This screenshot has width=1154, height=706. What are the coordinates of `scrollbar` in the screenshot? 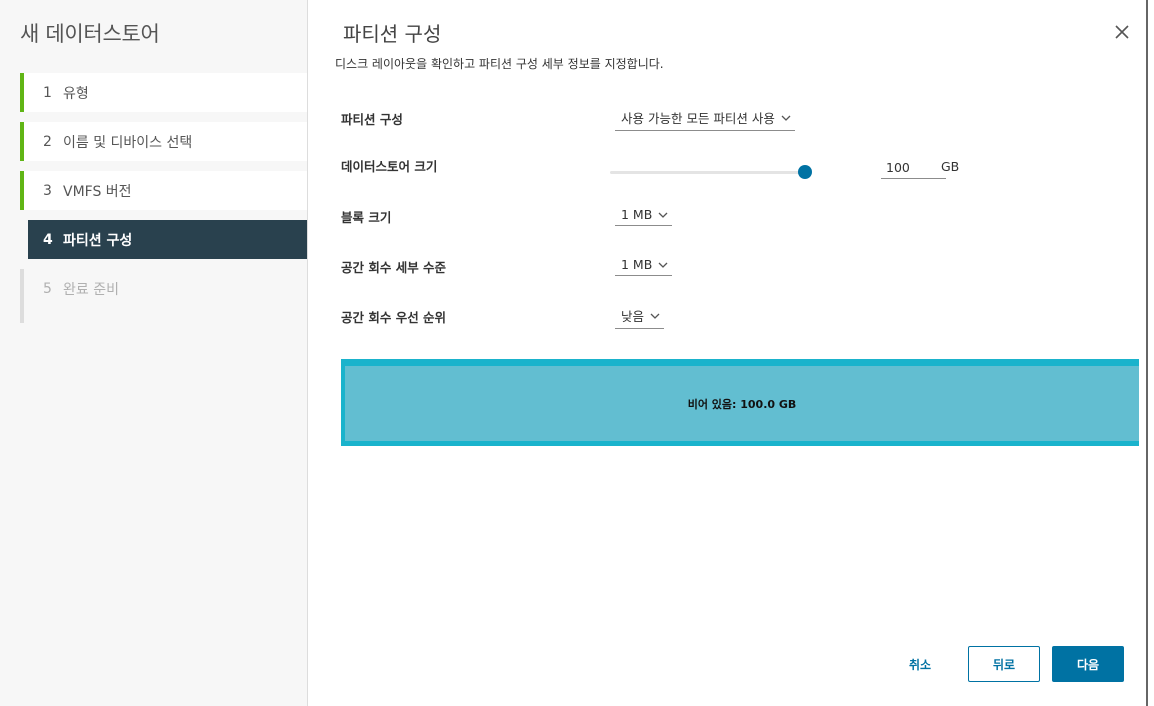 It's located at (1147, 353).